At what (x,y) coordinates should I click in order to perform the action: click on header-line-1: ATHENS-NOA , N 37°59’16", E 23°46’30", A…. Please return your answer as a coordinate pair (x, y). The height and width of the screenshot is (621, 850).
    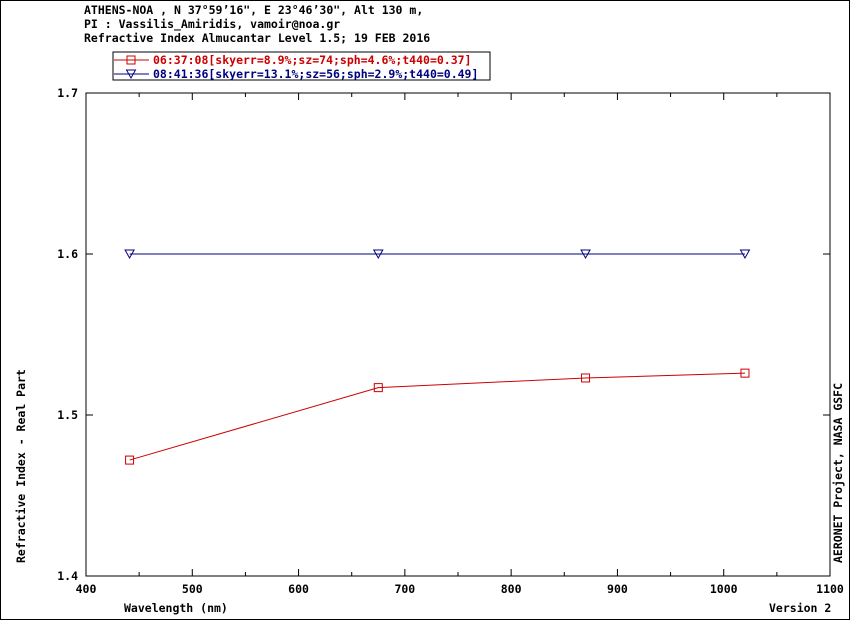
    Looking at the image, I should click on (253, 10).